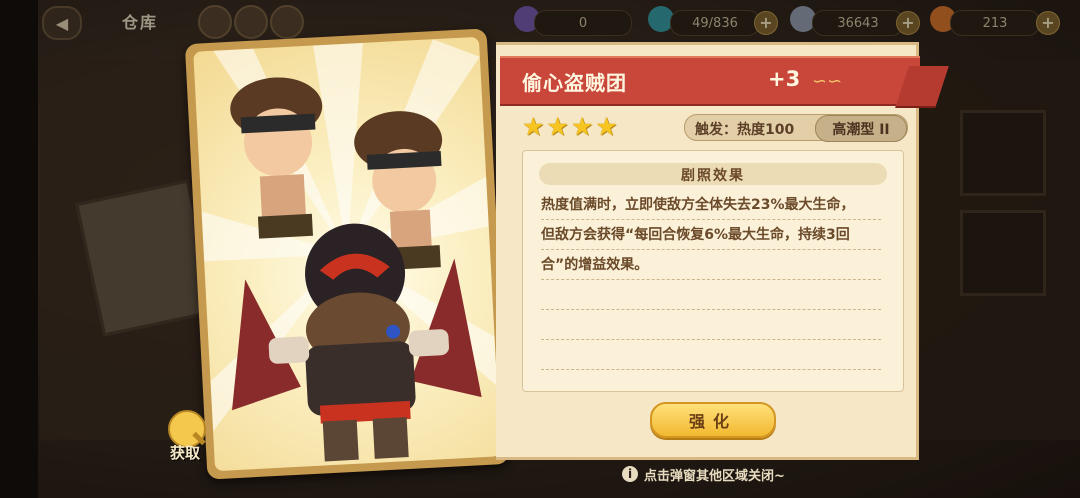 The height and width of the screenshot is (498, 1080). I want to click on clover-icon, so click(215, 22).